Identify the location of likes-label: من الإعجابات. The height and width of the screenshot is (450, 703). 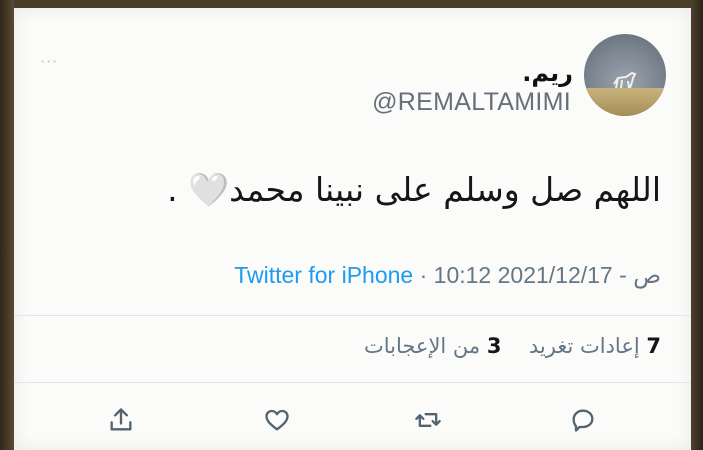
(422, 346).